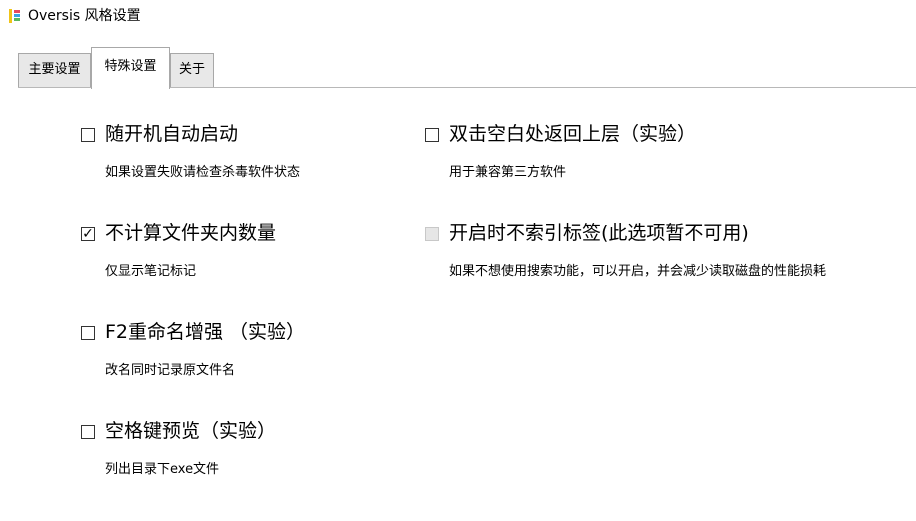  Describe the element at coordinates (130, 68) in the screenshot. I see `tab-special-settings: 特殊设置` at that location.